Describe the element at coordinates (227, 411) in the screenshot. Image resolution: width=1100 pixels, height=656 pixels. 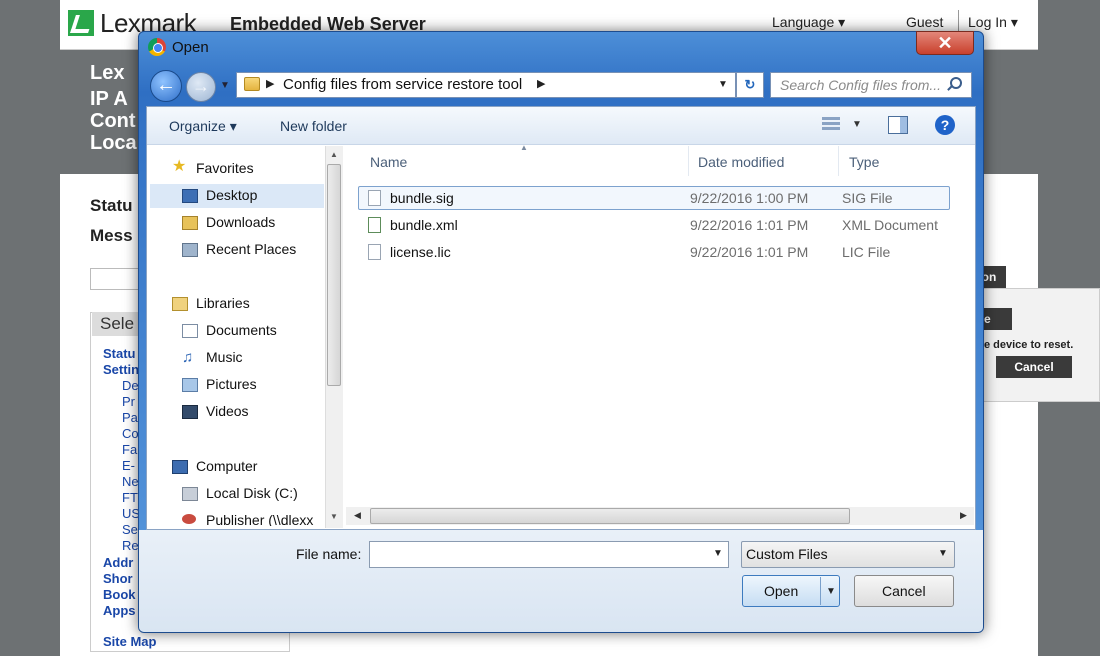
I see `nav-videos: Videos` at that location.